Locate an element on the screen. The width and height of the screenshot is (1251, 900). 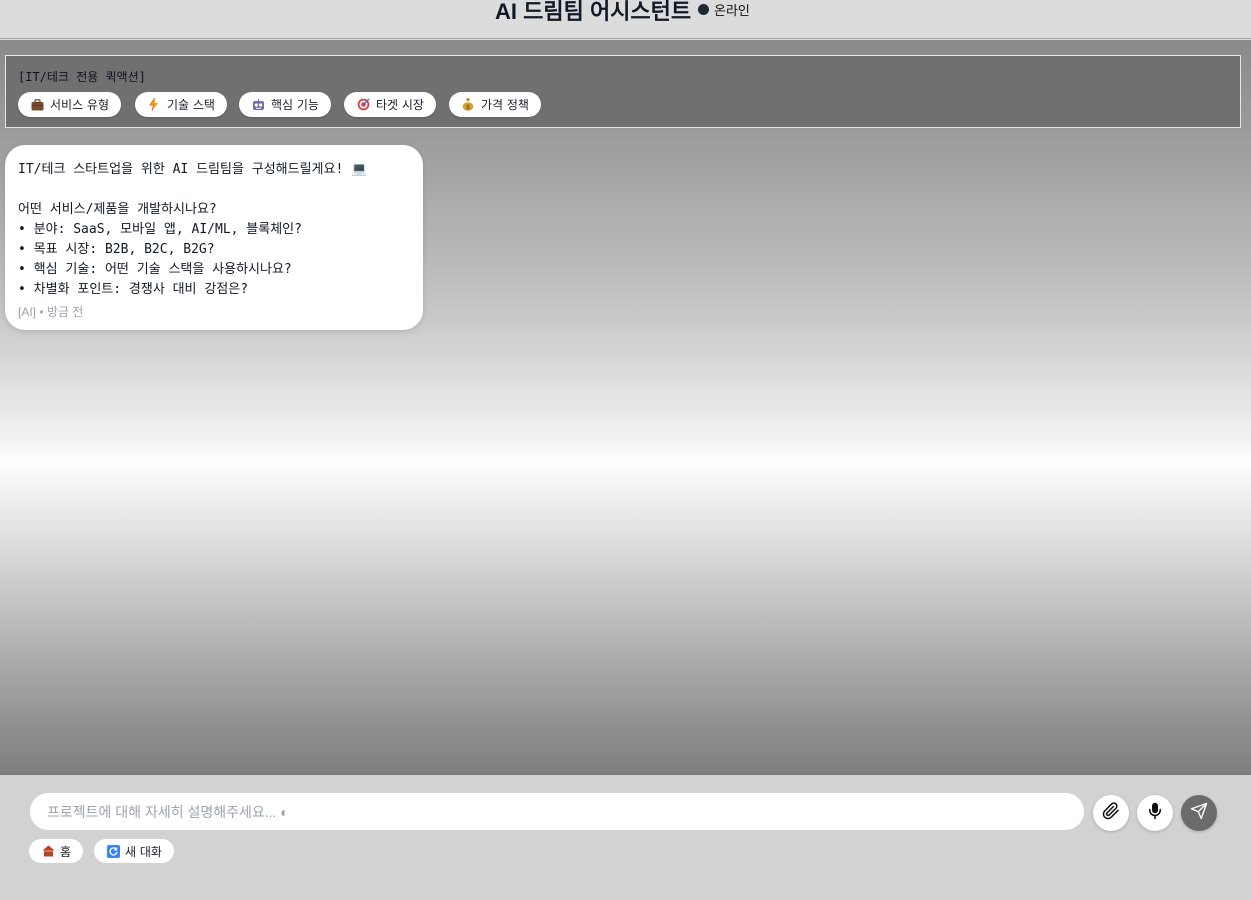
quick-action-service-type: 서비스 유형 is located at coordinates (70, 104).